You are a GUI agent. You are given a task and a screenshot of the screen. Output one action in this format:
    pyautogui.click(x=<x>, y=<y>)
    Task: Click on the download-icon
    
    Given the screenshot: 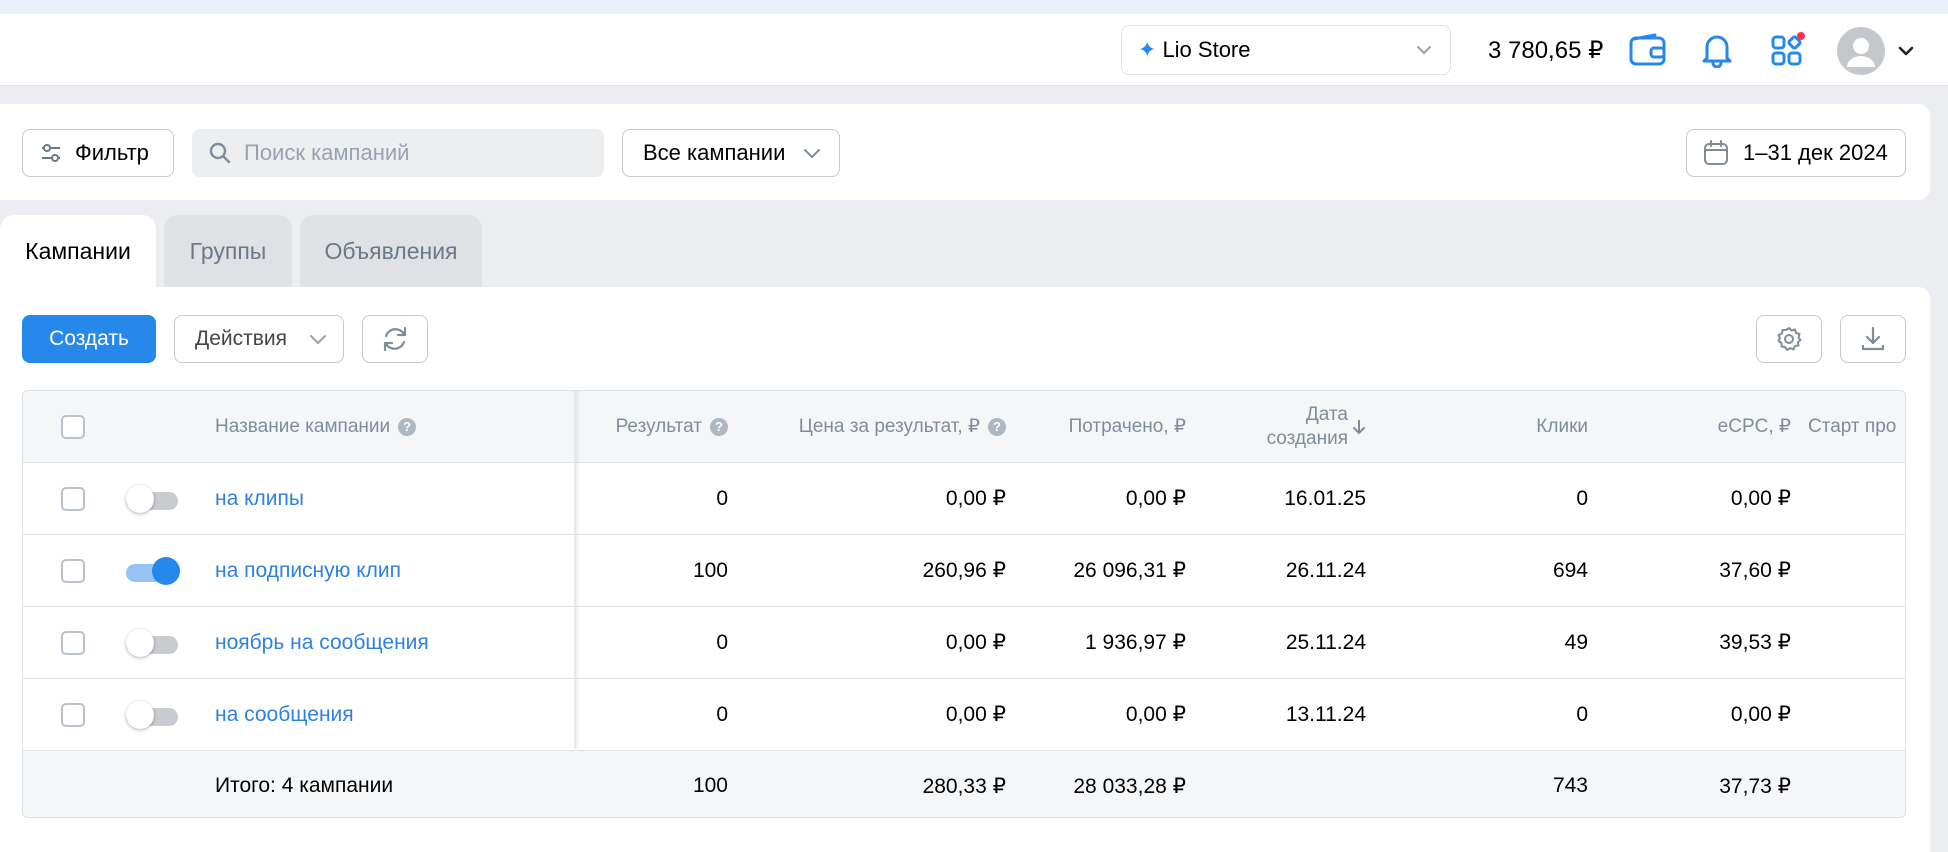 What is the action you would take?
    pyautogui.click(x=1873, y=338)
    